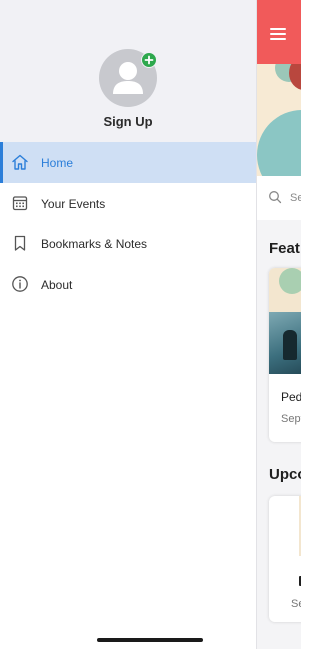 The image size is (320, 649). What do you see at coordinates (57, 284) in the screenshot?
I see `menu-item-label: About` at bounding box center [57, 284].